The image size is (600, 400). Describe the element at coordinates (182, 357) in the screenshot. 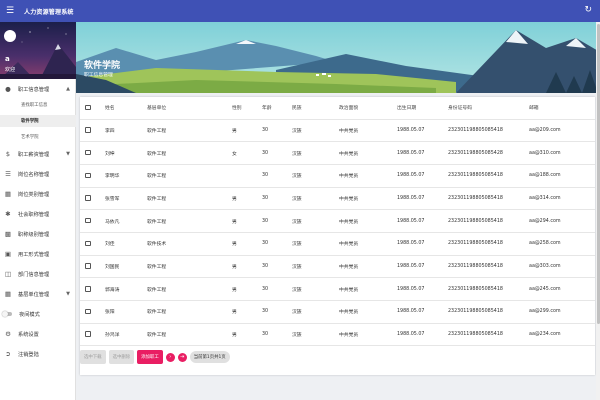

I see `last-page-icon: ⇥` at that location.